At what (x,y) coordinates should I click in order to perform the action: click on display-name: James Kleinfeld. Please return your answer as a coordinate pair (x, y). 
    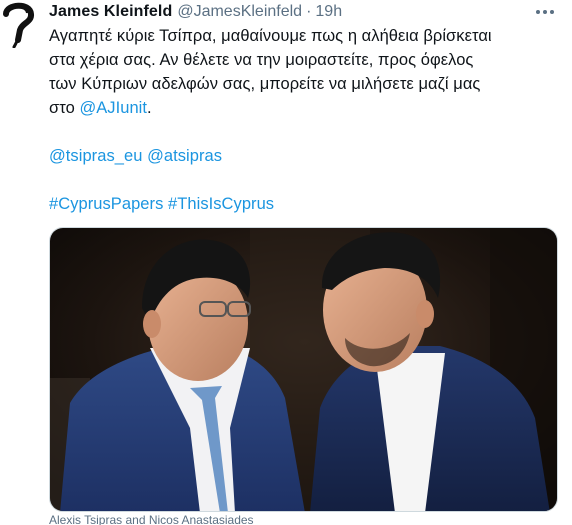
    Looking at the image, I should click on (110, 12).